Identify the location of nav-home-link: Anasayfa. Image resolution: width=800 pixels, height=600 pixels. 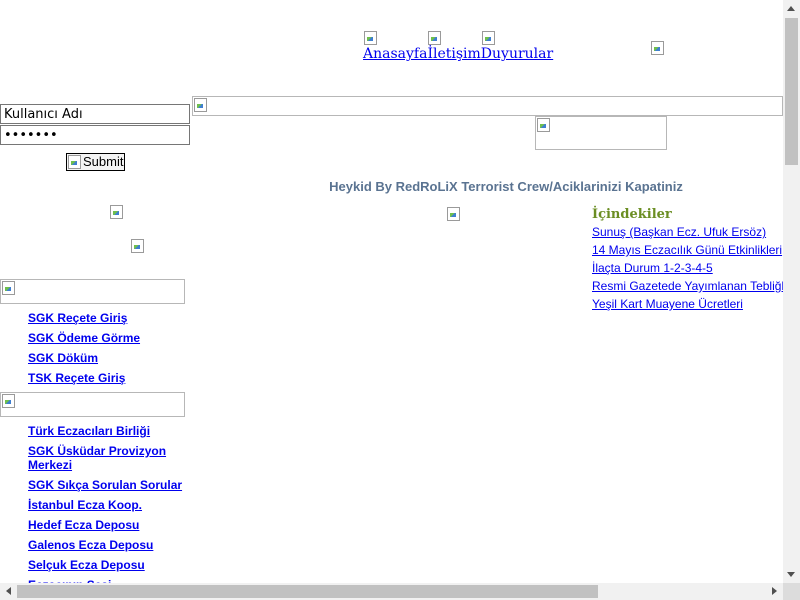
(395, 46).